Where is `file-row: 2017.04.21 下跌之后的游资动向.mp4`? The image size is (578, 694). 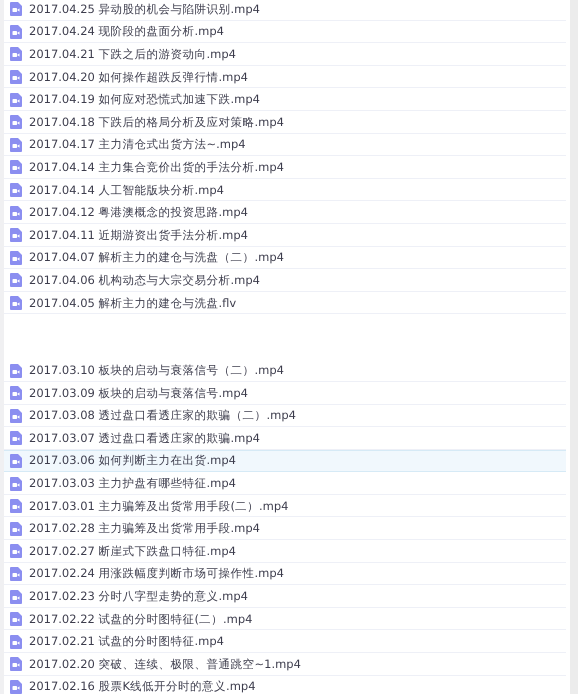 file-row: 2017.04.21 下跌之后的游资动向.mp4 is located at coordinates (285, 54).